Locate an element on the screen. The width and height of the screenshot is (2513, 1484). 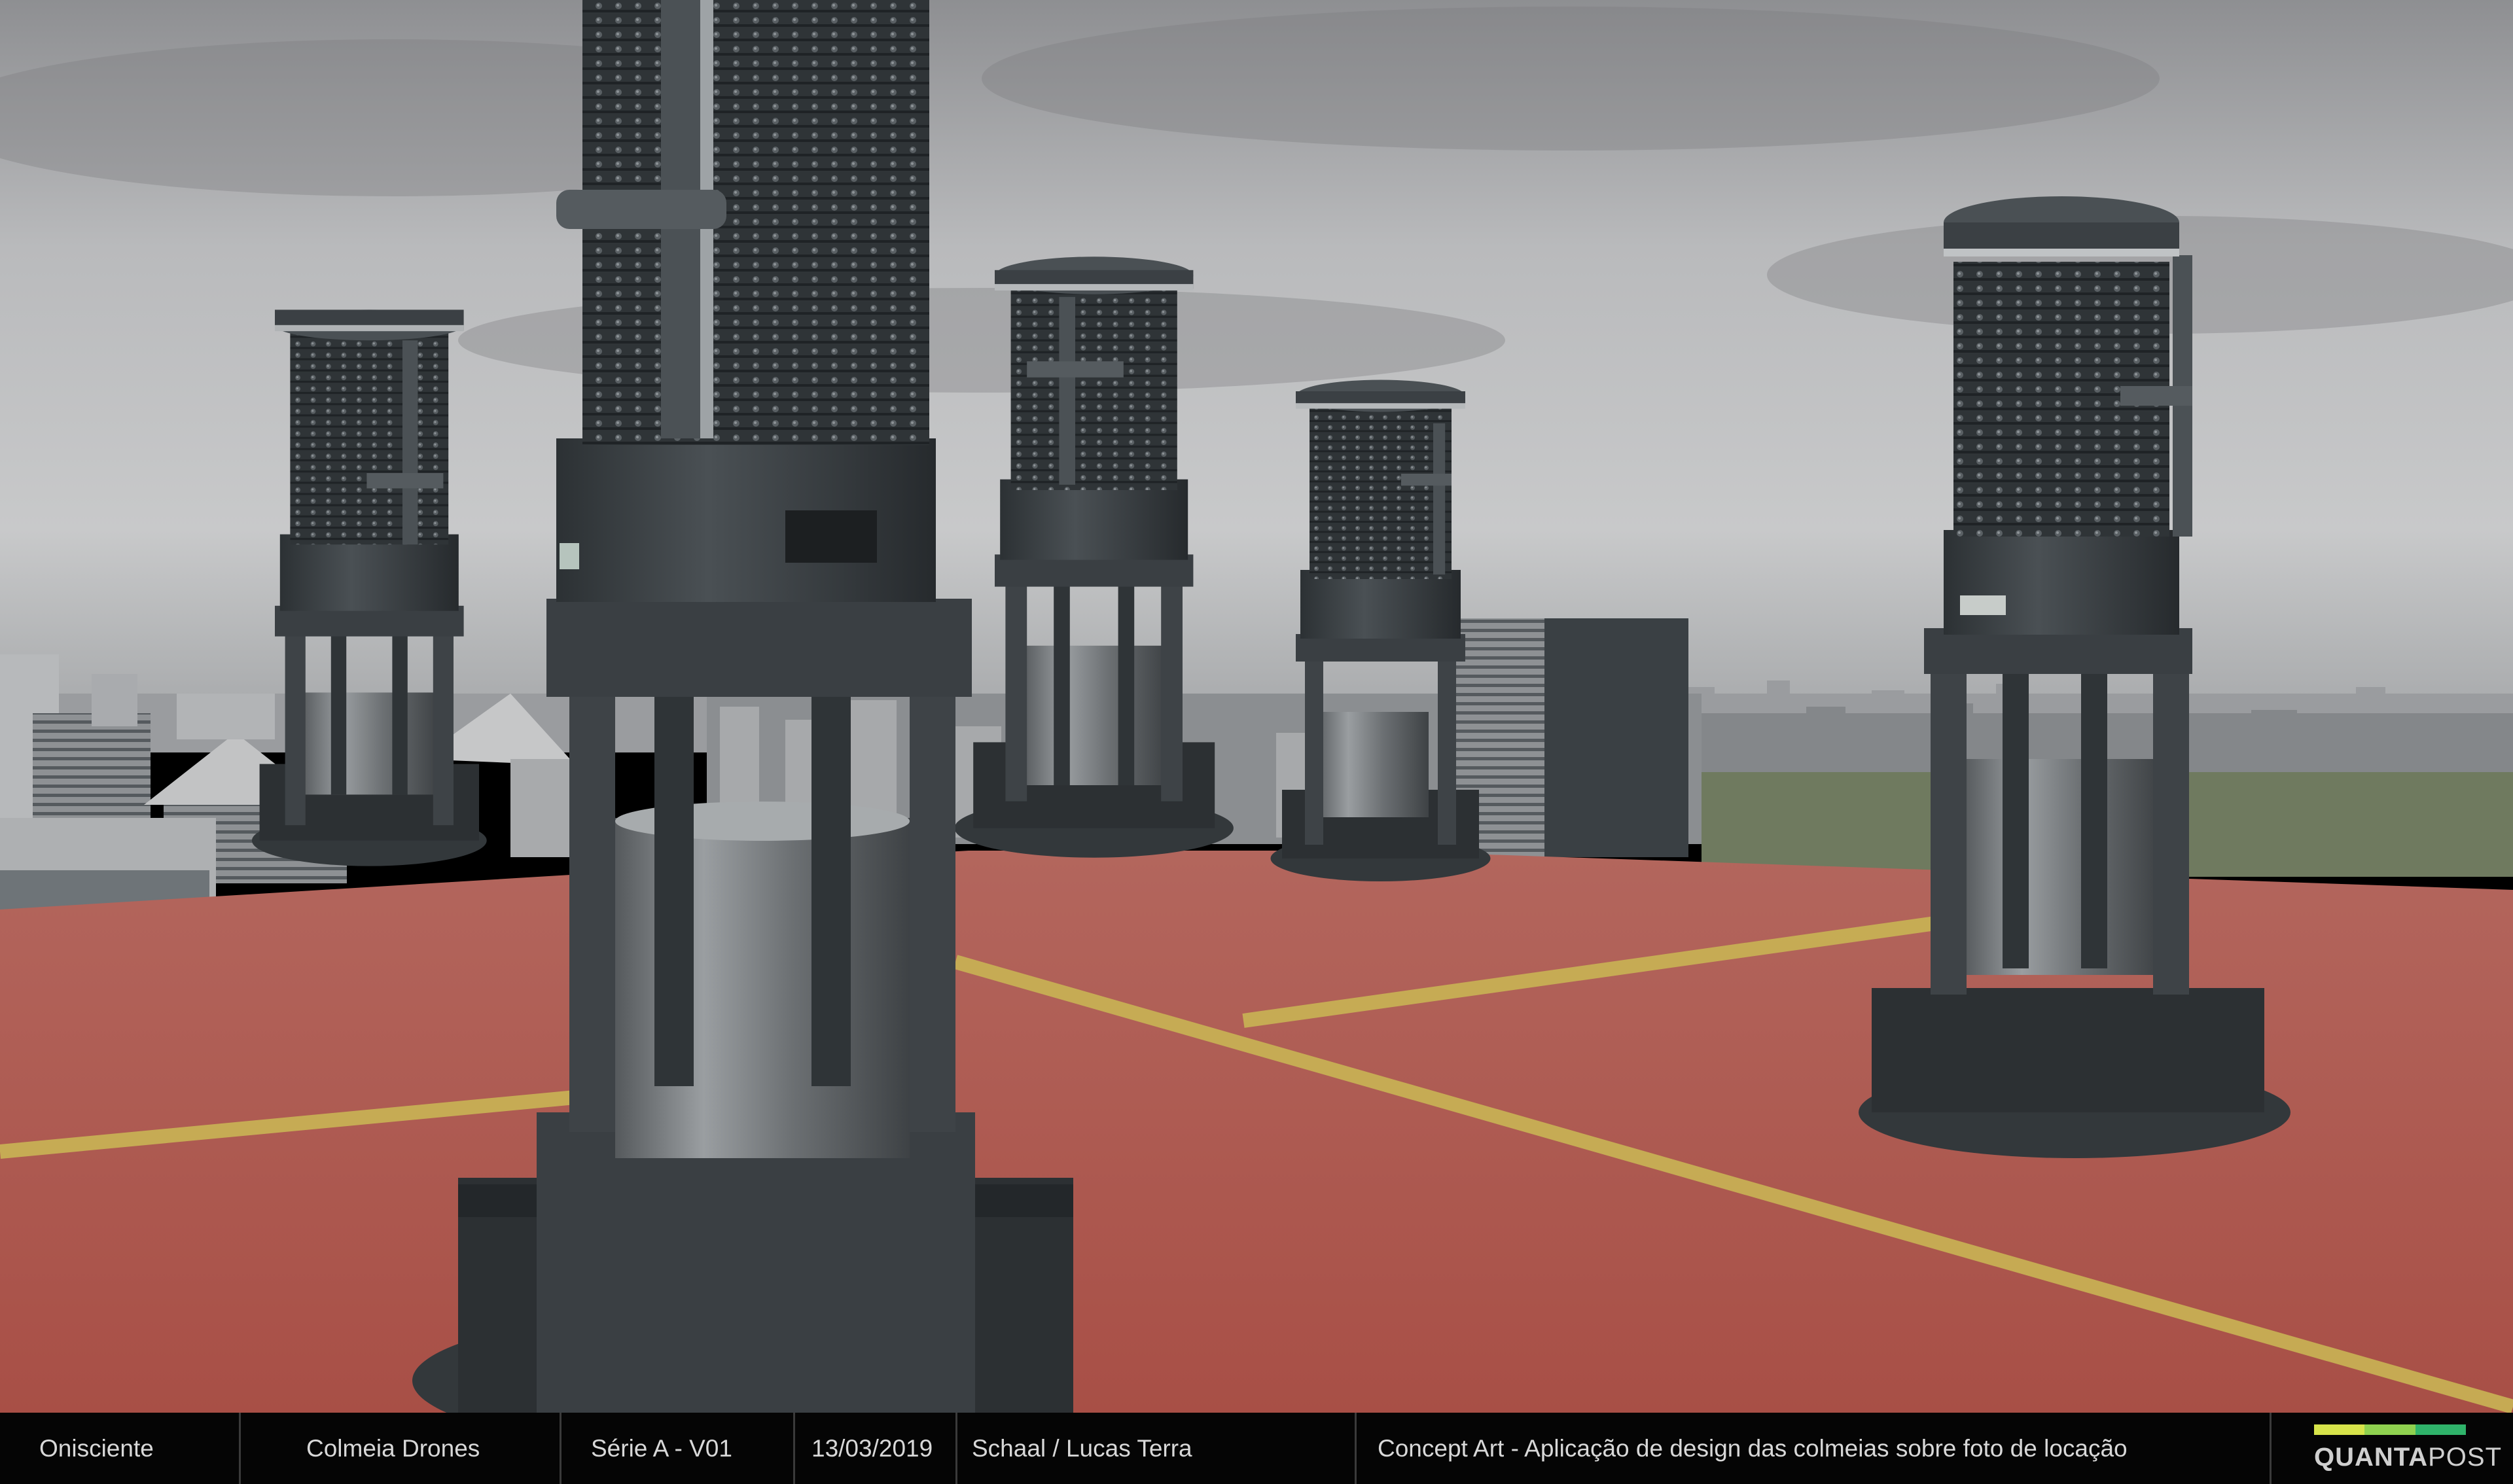
logo-wordmark: QUANTAPOST is located at coordinates (2408, 1457).